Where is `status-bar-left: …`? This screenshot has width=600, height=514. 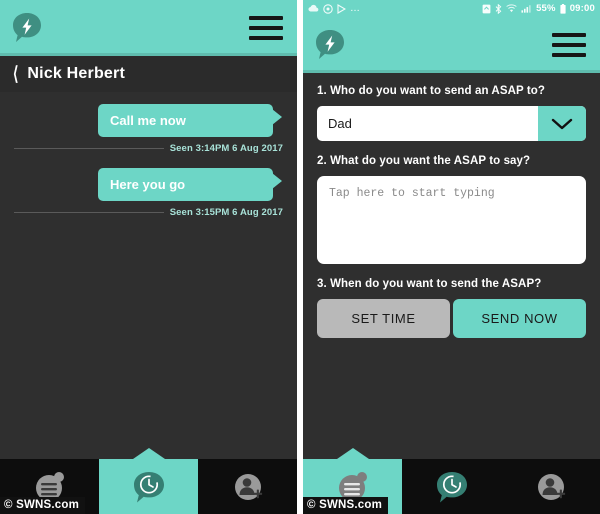 status-bar-left: … is located at coordinates (334, 8).